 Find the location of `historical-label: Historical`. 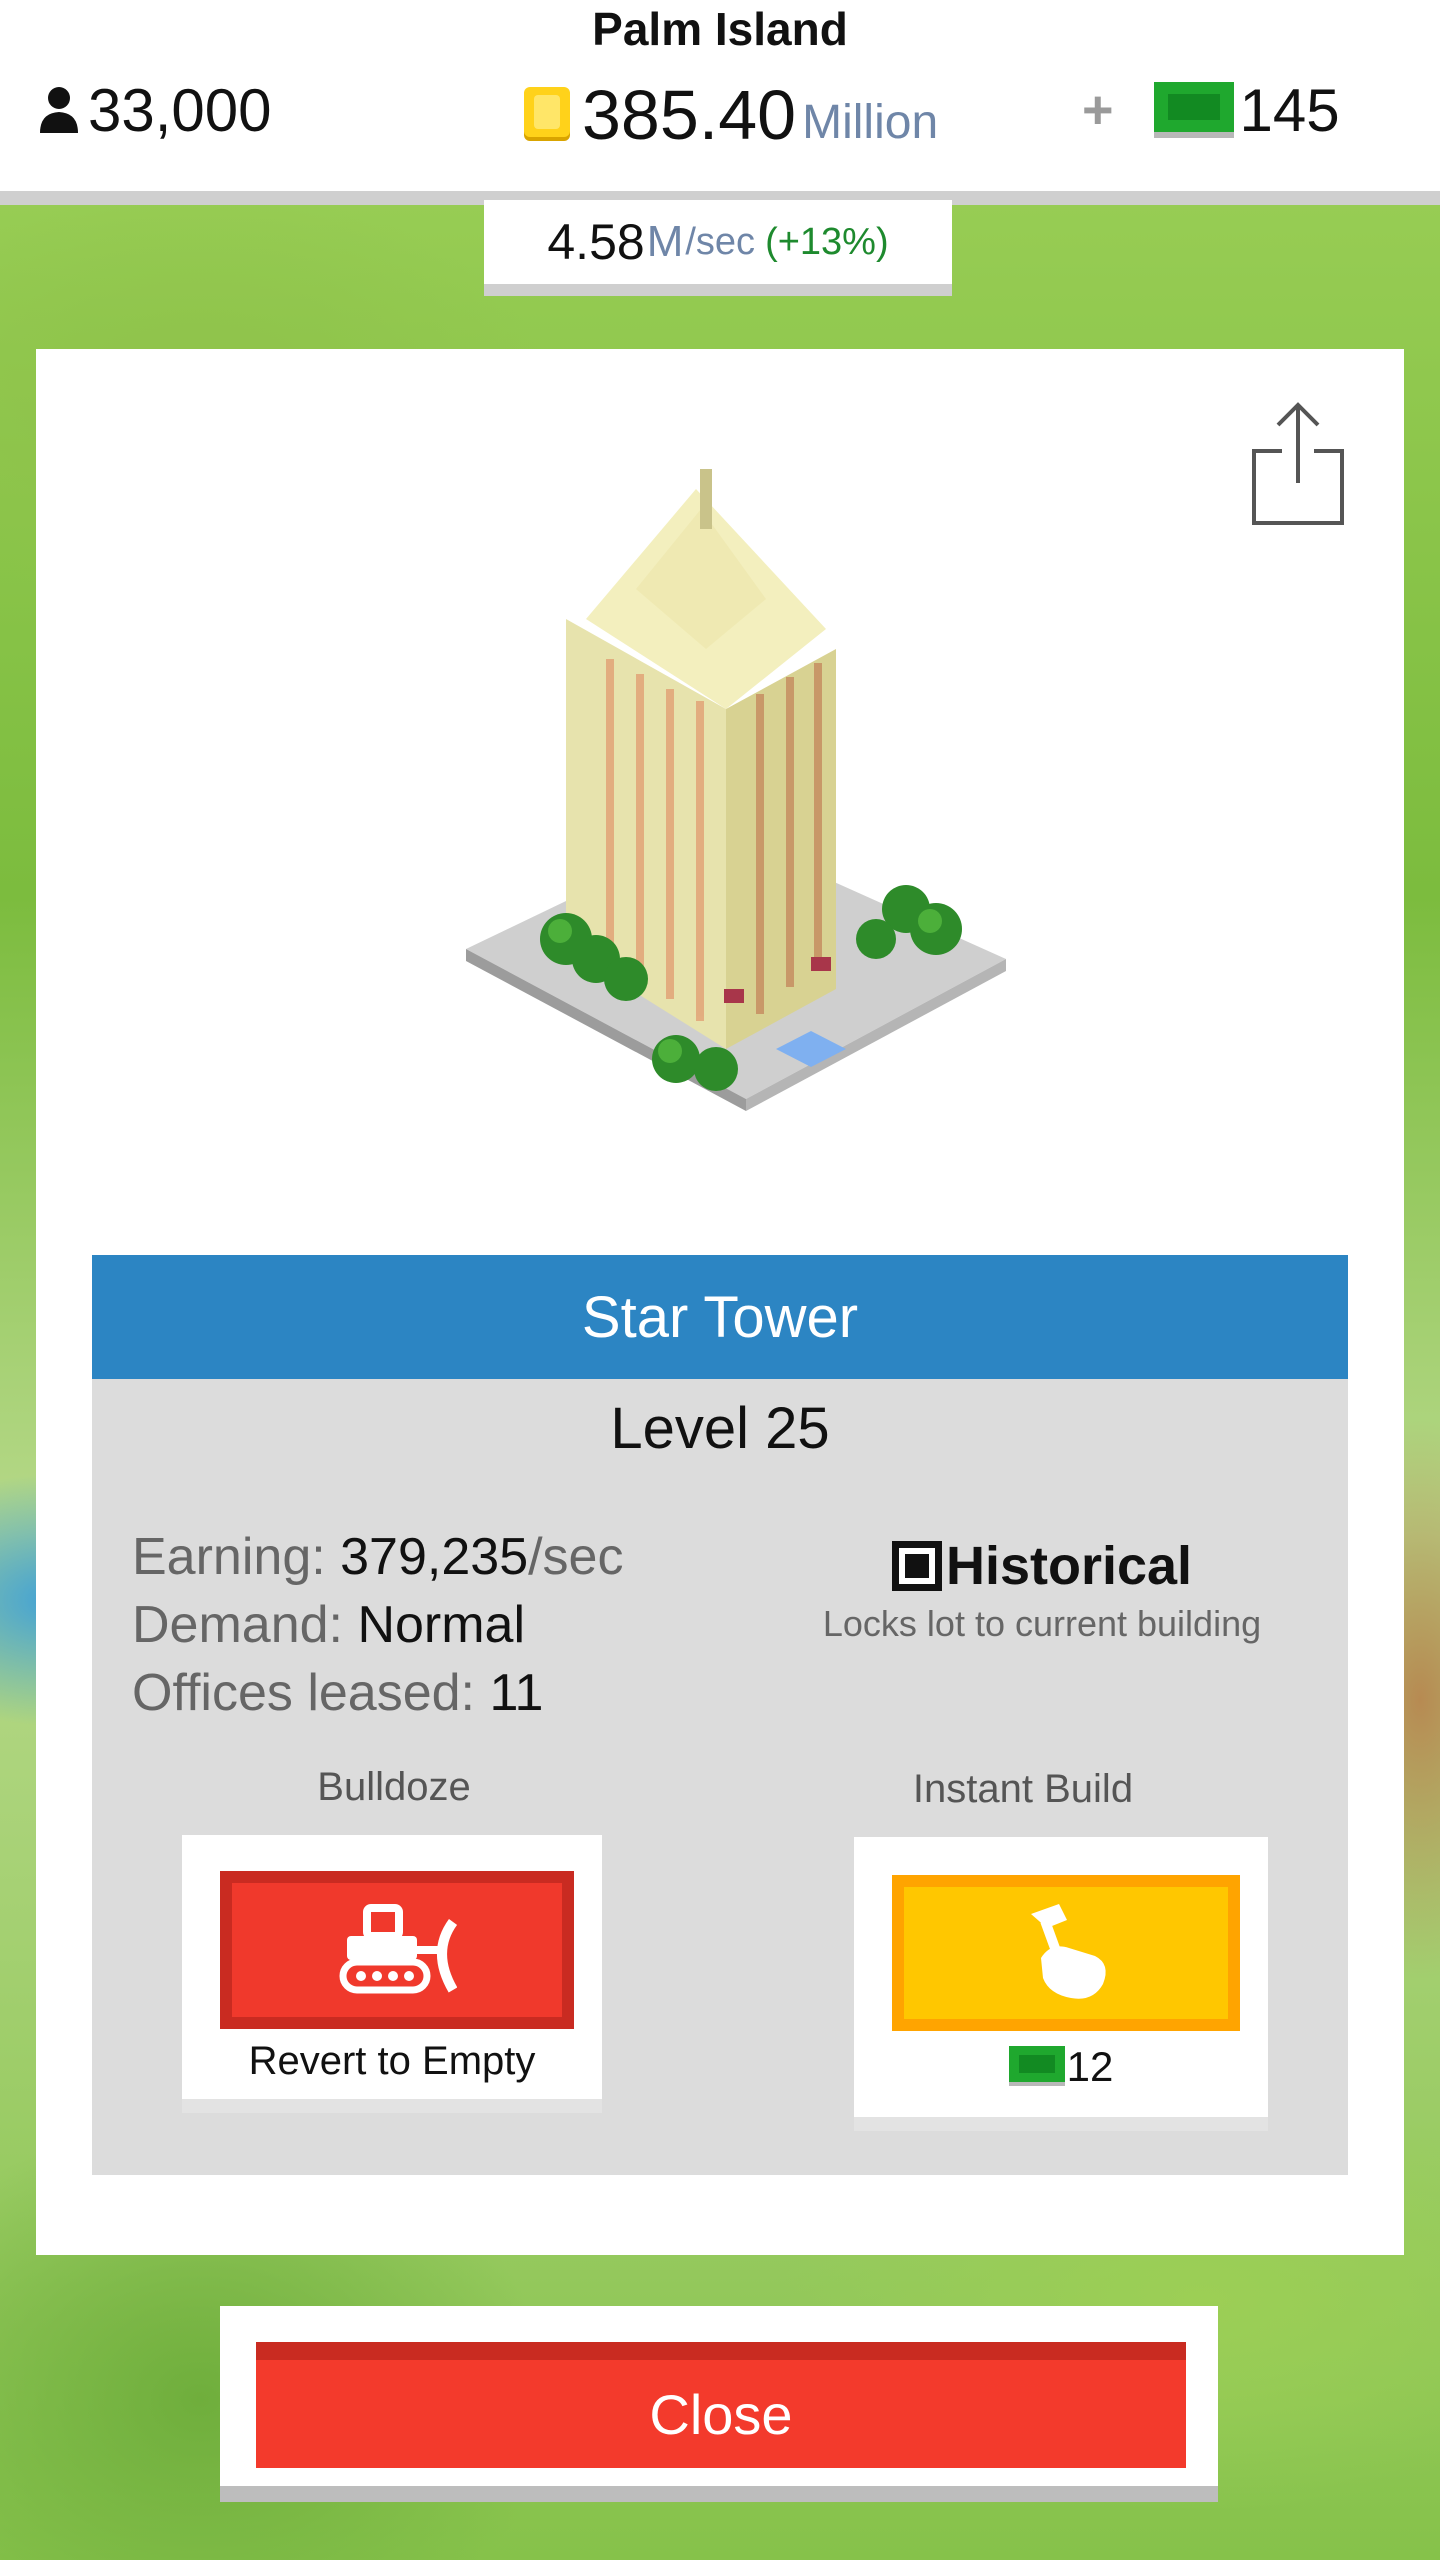

historical-label: Historical is located at coordinates (1069, 1566).